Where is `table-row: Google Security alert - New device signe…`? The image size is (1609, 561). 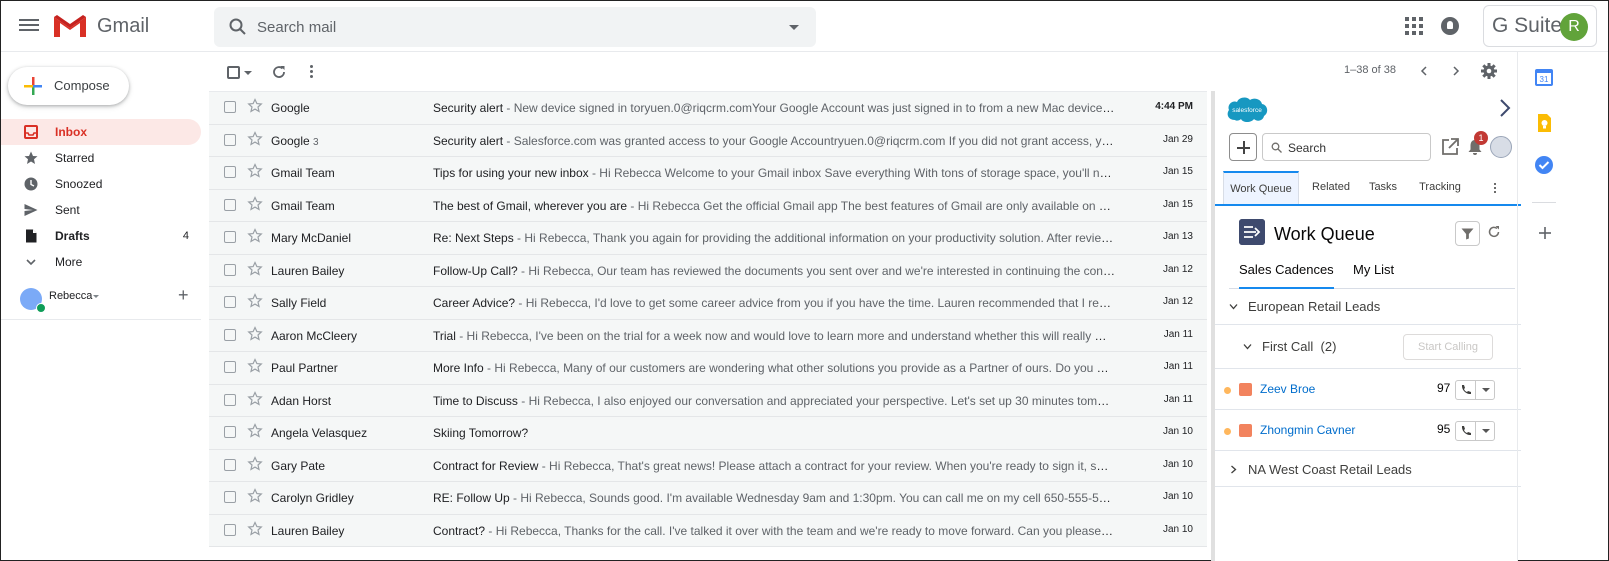 table-row: Google Security alert - New device signe… is located at coordinates (708, 108).